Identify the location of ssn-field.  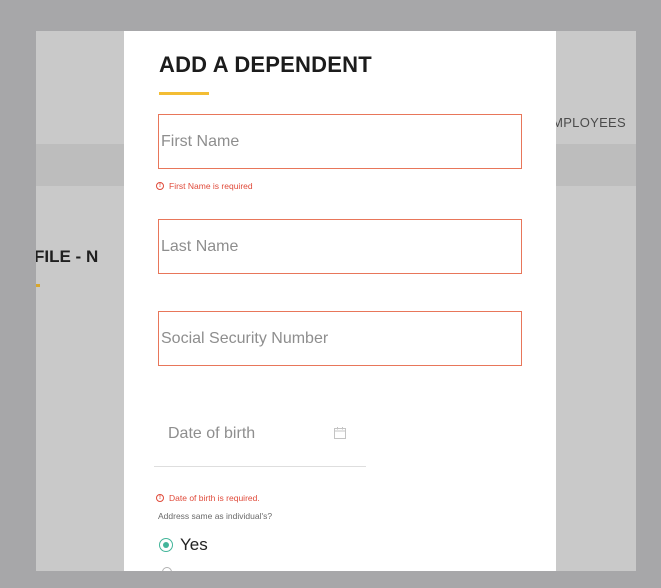
(340, 338).